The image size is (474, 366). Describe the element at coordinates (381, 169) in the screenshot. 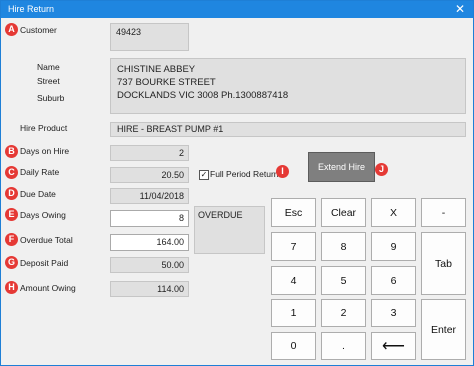

I see `marker-j: J` at that location.